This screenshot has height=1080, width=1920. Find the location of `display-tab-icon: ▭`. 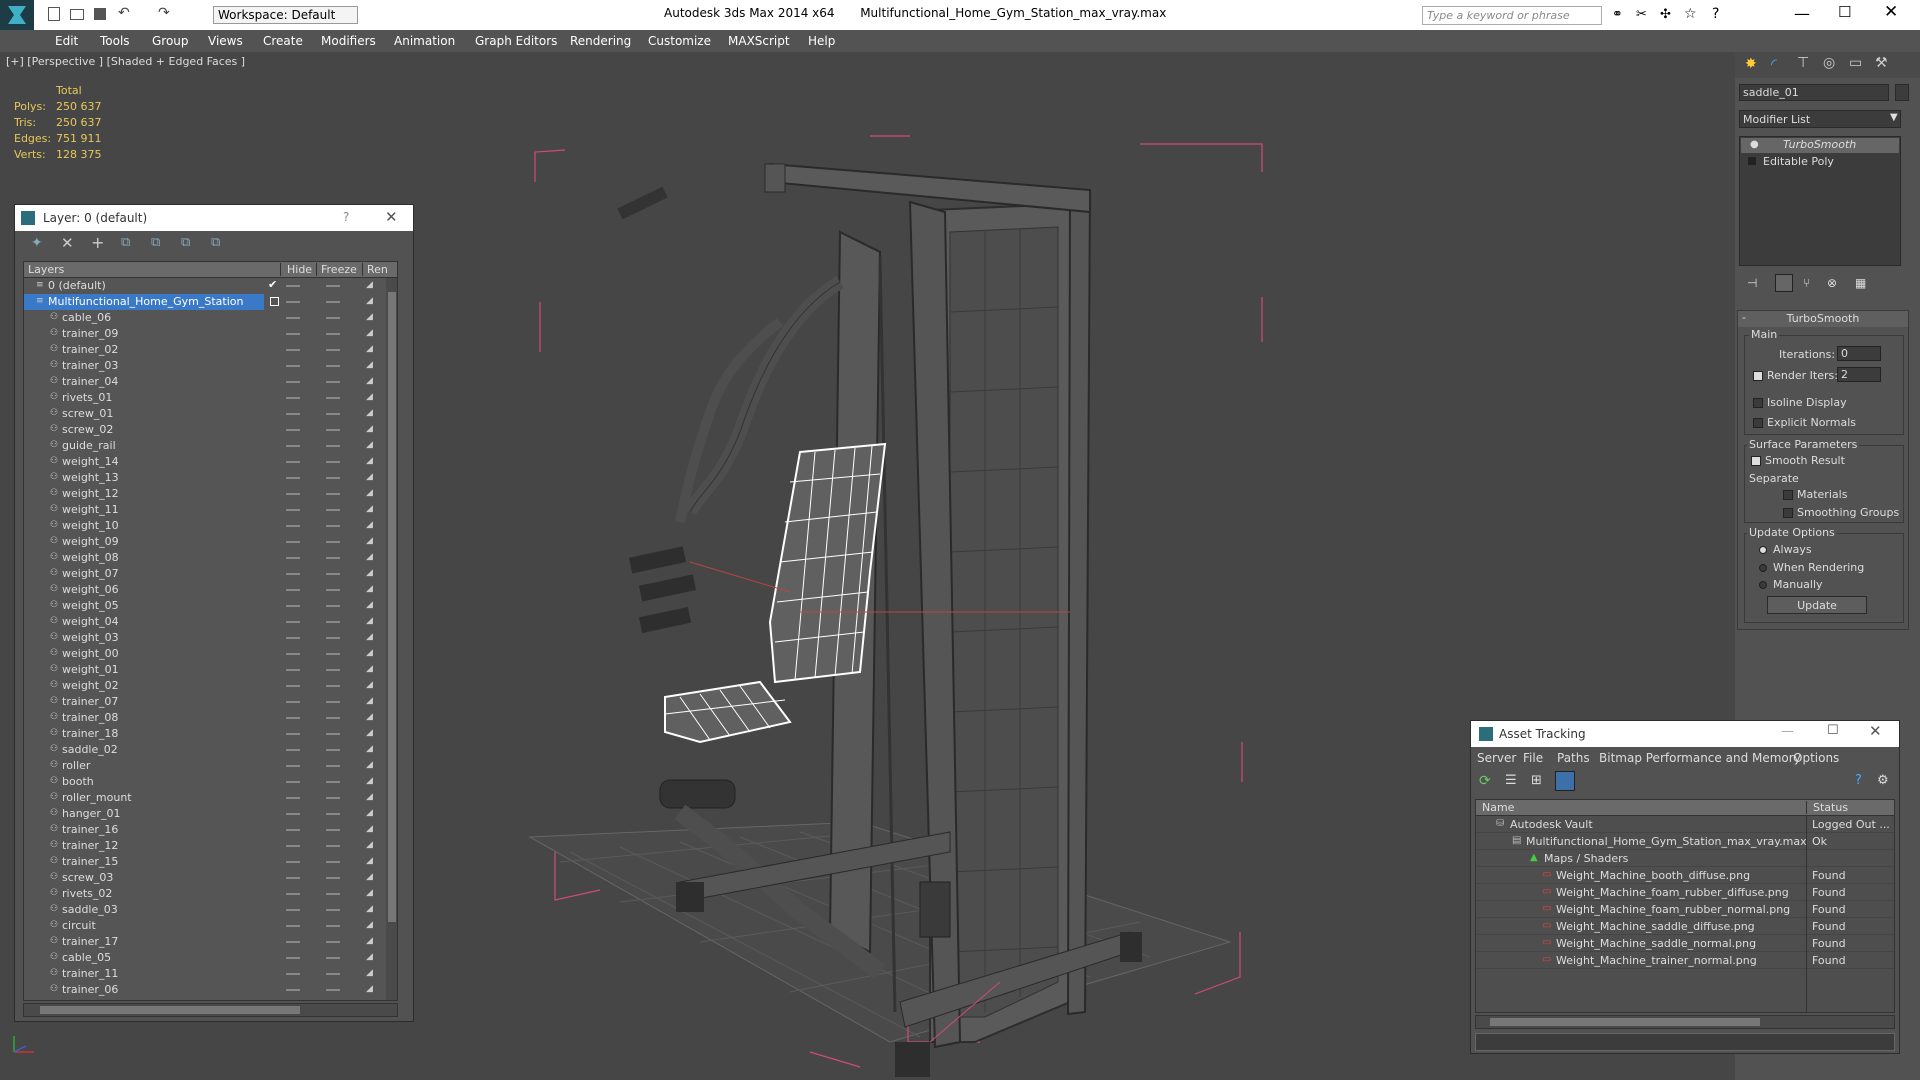

display-tab-icon: ▭ is located at coordinates (1855, 63).